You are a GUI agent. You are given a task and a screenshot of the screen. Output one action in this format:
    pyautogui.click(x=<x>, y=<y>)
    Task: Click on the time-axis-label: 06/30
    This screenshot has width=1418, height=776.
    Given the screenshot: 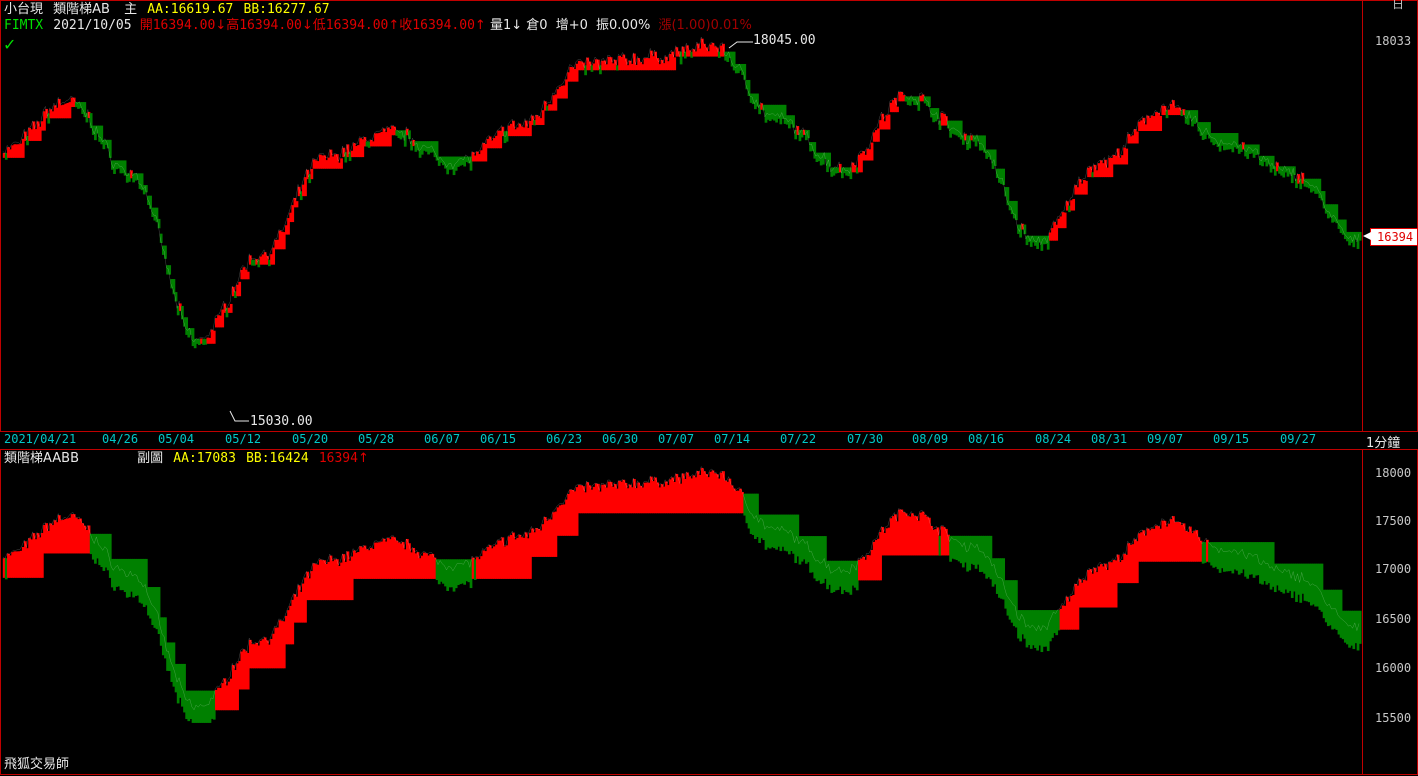 What is the action you would take?
    pyautogui.click(x=620, y=439)
    